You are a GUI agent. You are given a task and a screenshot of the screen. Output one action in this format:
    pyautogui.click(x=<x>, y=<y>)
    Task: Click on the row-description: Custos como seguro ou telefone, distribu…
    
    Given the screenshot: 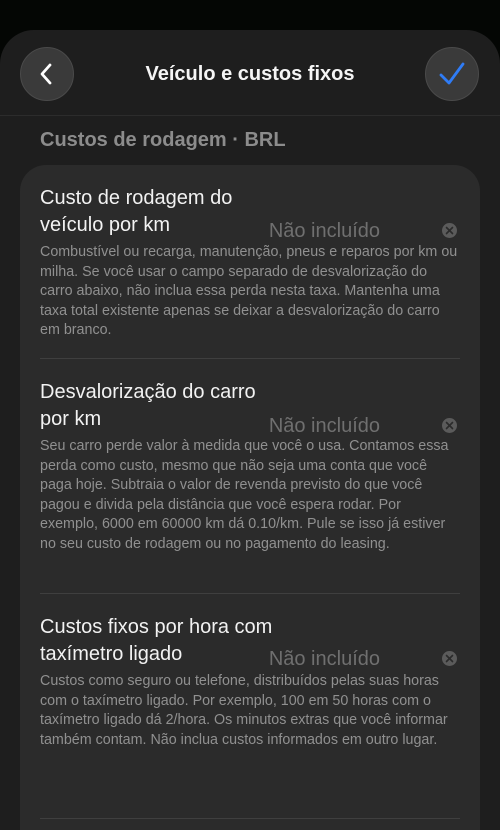 What is the action you would take?
    pyautogui.click(x=244, y=710)
    